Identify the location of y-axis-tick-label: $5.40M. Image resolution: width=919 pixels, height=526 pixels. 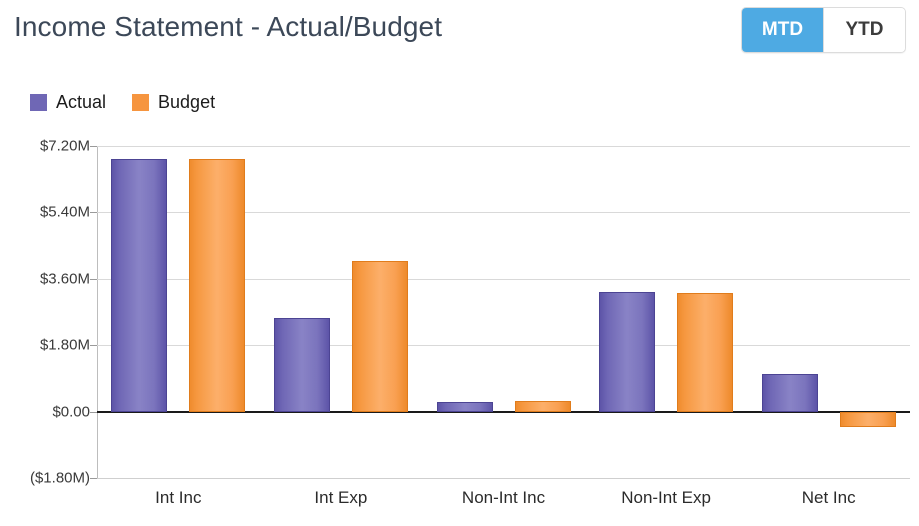
(64, 212).